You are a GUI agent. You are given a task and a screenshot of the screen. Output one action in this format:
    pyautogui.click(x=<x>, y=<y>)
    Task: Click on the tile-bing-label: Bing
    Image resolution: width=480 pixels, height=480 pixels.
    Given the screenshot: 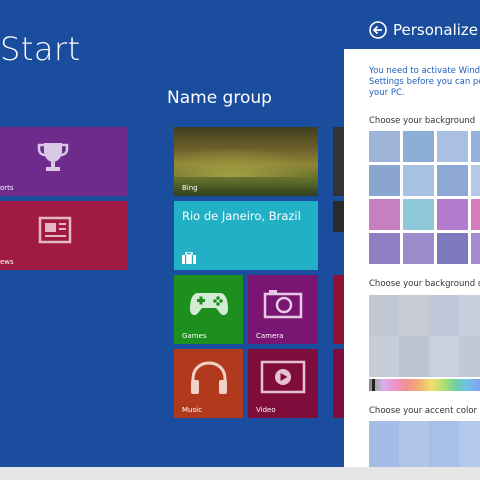 What is the action you would take?
    pyautogui.click(x=190, y=188)
    